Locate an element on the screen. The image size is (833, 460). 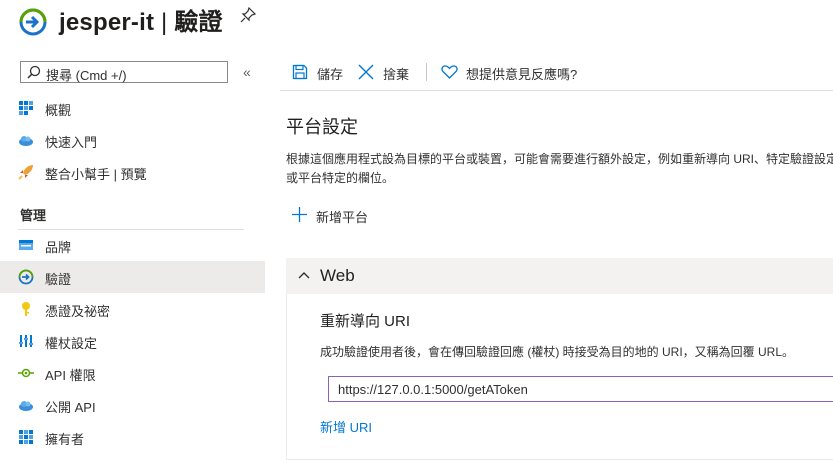
app-logo-icon is located at coordinates (33, 22).